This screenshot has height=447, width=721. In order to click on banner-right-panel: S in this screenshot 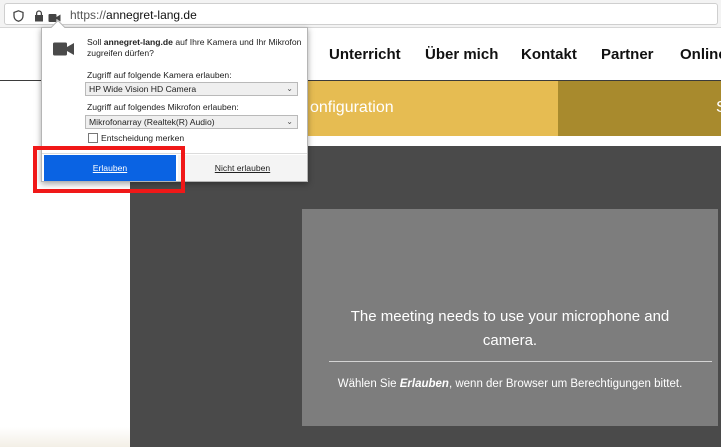, I will do `click(639, 108)`.